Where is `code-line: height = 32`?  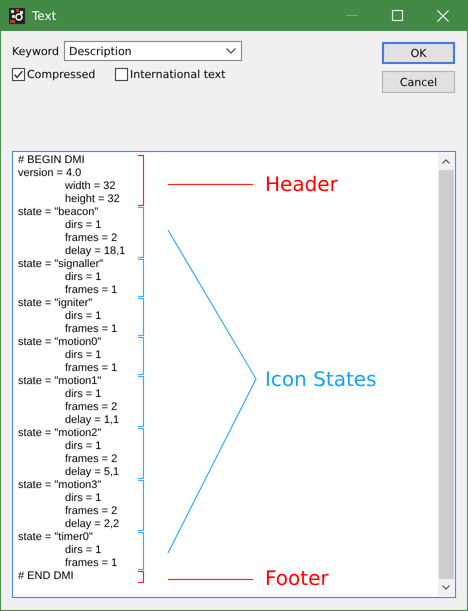 code-line: height = 32 is located at coordinates (92, 199).